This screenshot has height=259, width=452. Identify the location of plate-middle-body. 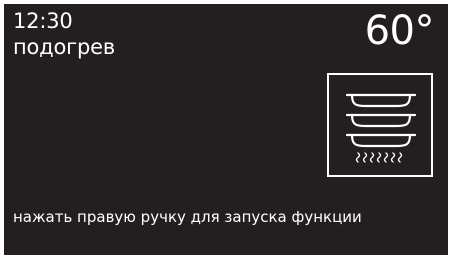
(381, 120).